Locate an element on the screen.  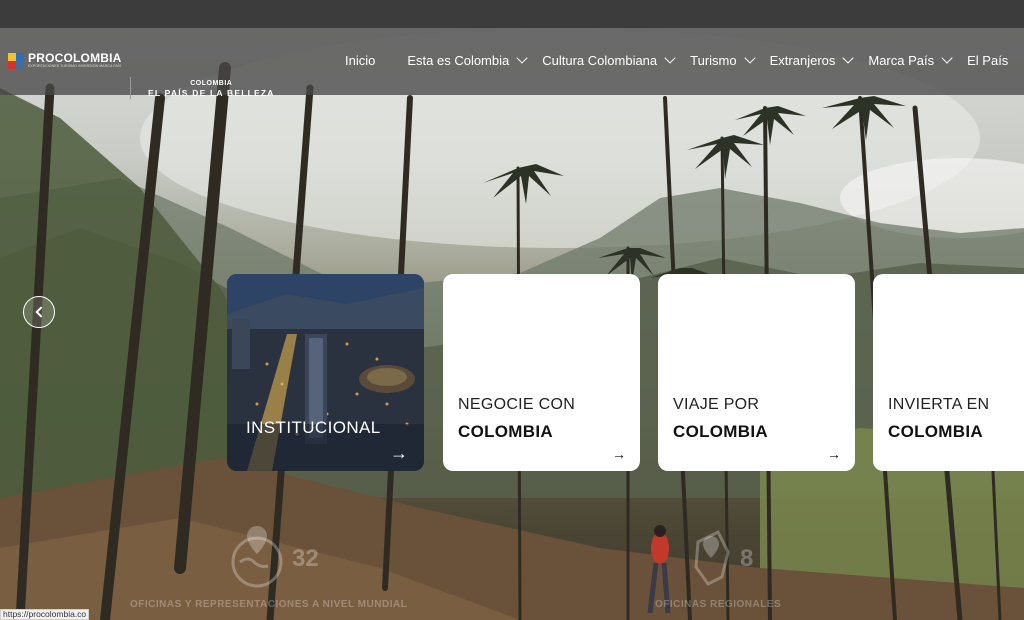
procolombia-logo-icon is located at coordinates (16, 60).